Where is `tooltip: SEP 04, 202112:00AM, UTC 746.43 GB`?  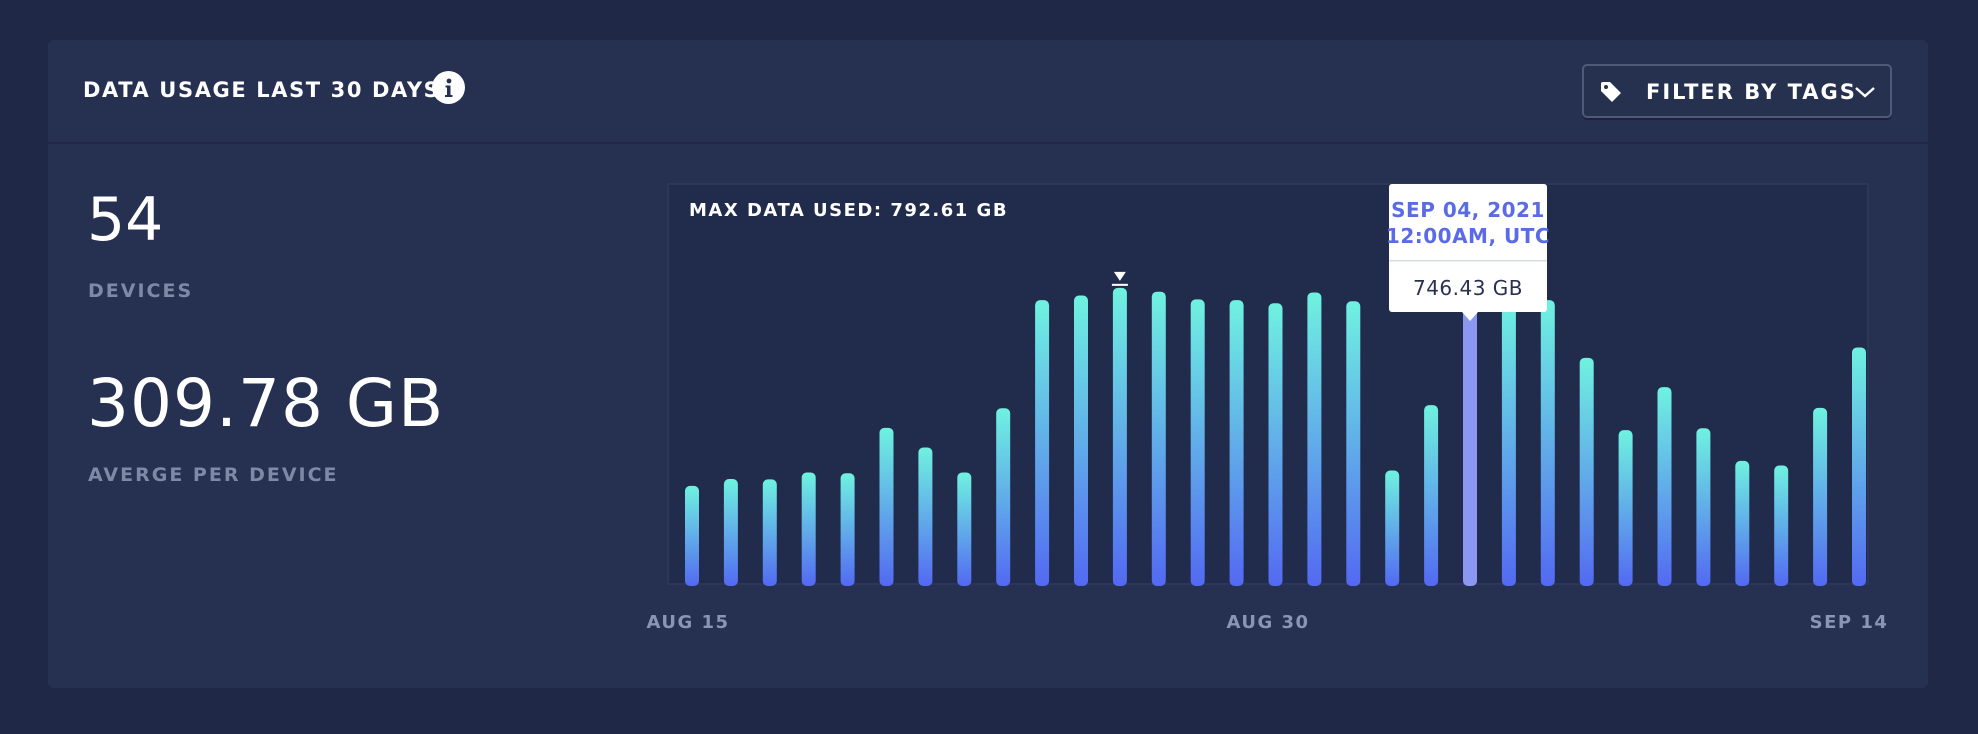 tooltip: SEP 04, 202112:00AM, UTC 746.43 GB is located at coordinates (1468, 252).